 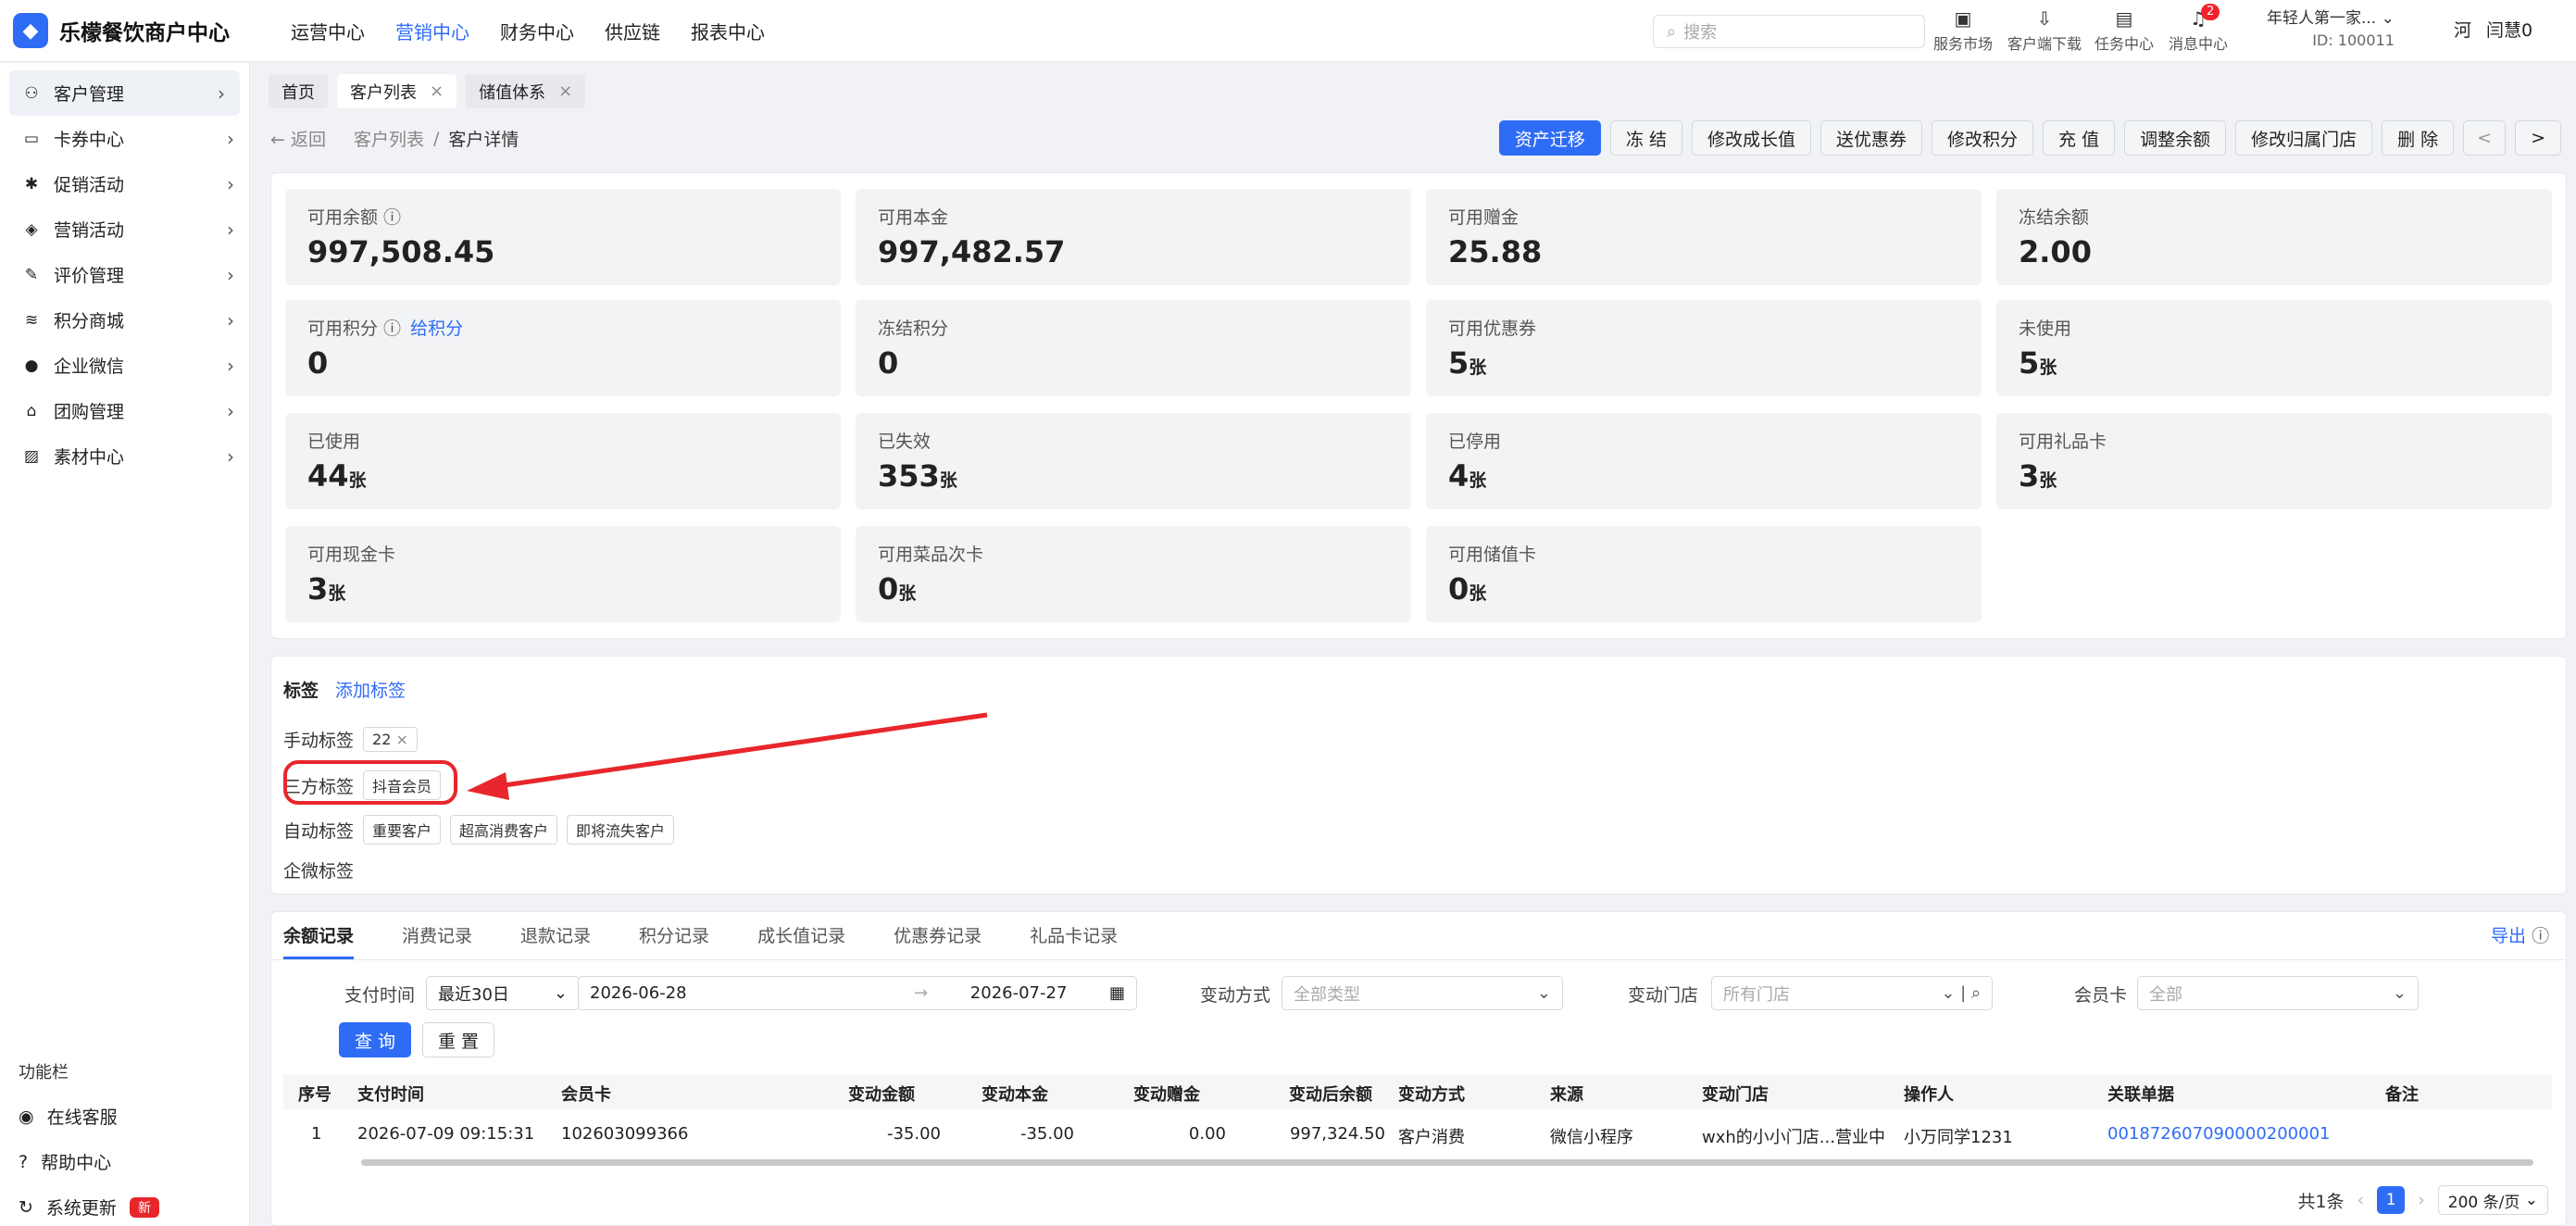 I want to click on sidebar-item-marketing: ◈ 营销活动 ›, so click(x=125, y=229).